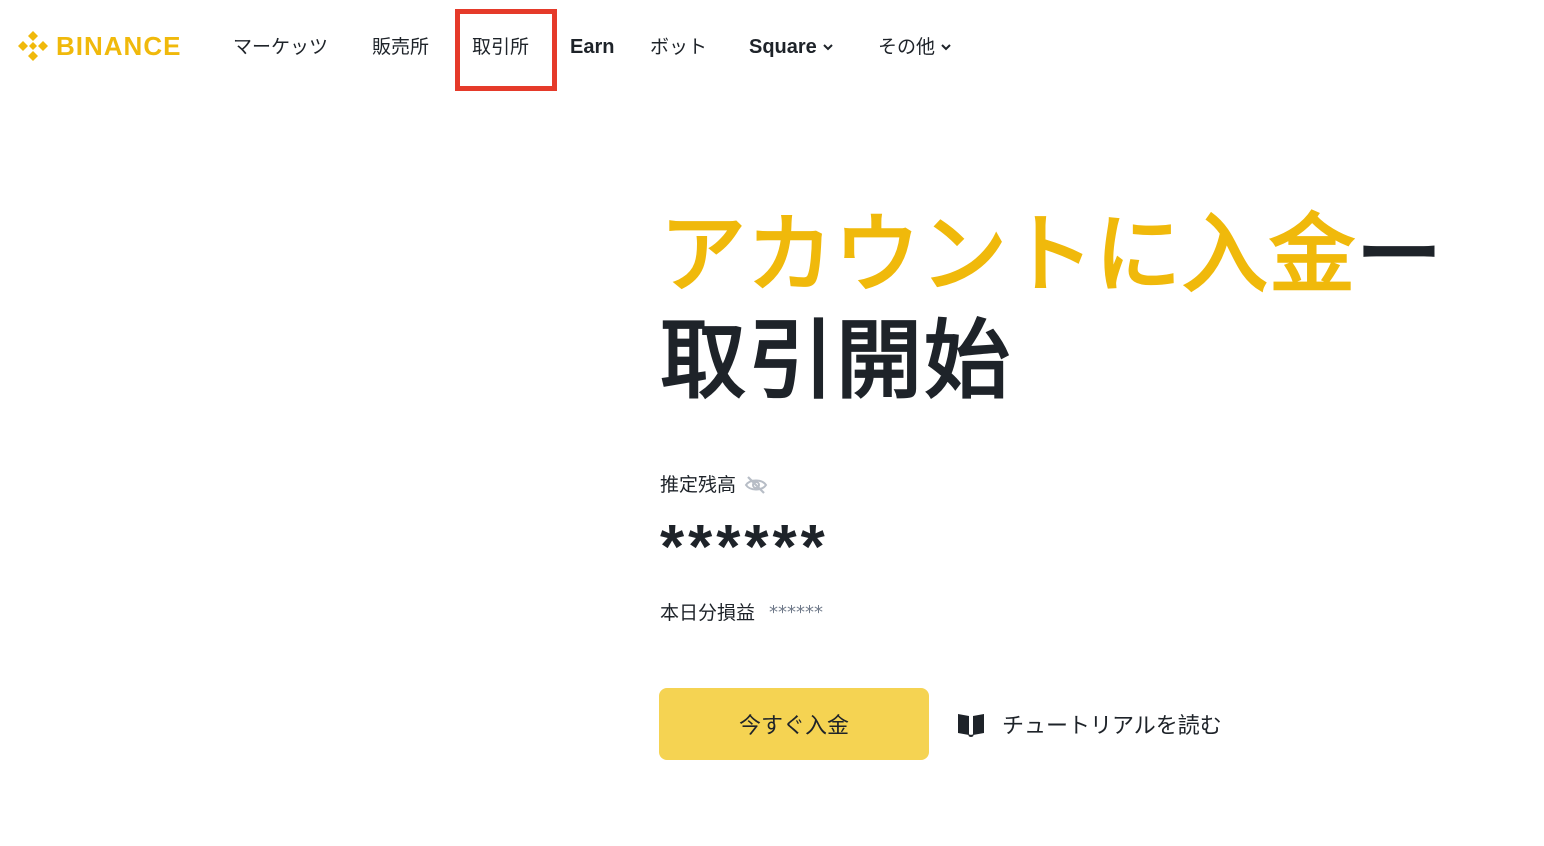 The image size is (1544, 846). I want to click on binance-diamond-icon, so click(33, 46).